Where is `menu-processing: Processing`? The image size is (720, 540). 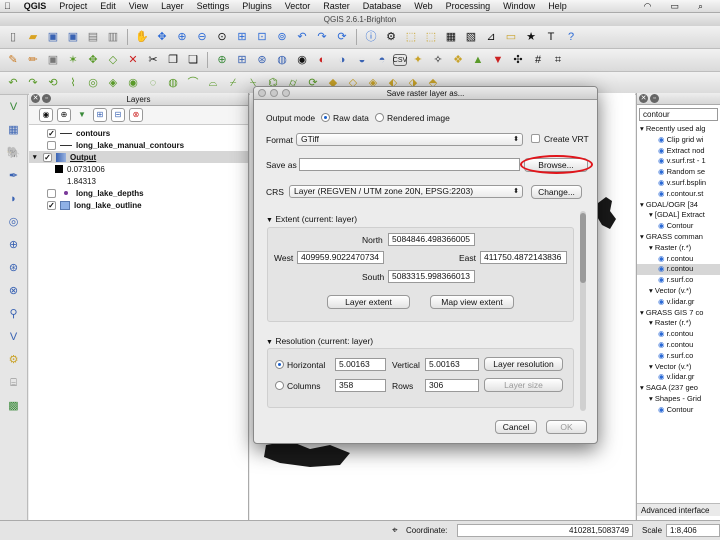
menu-processing: Processing is located at coordinates (468, 6).